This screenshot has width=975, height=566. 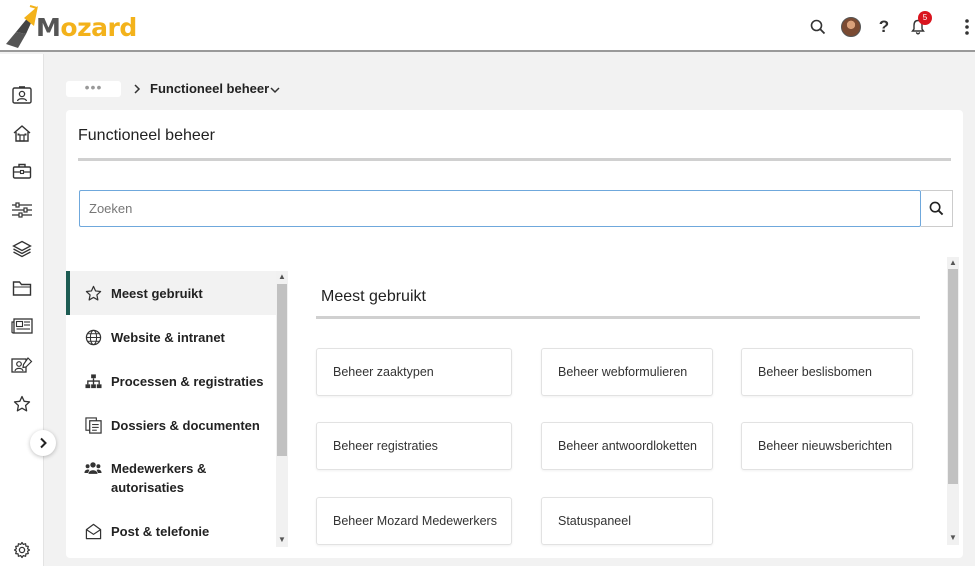 I want to click on home-icon, so click(x=22, y=133).